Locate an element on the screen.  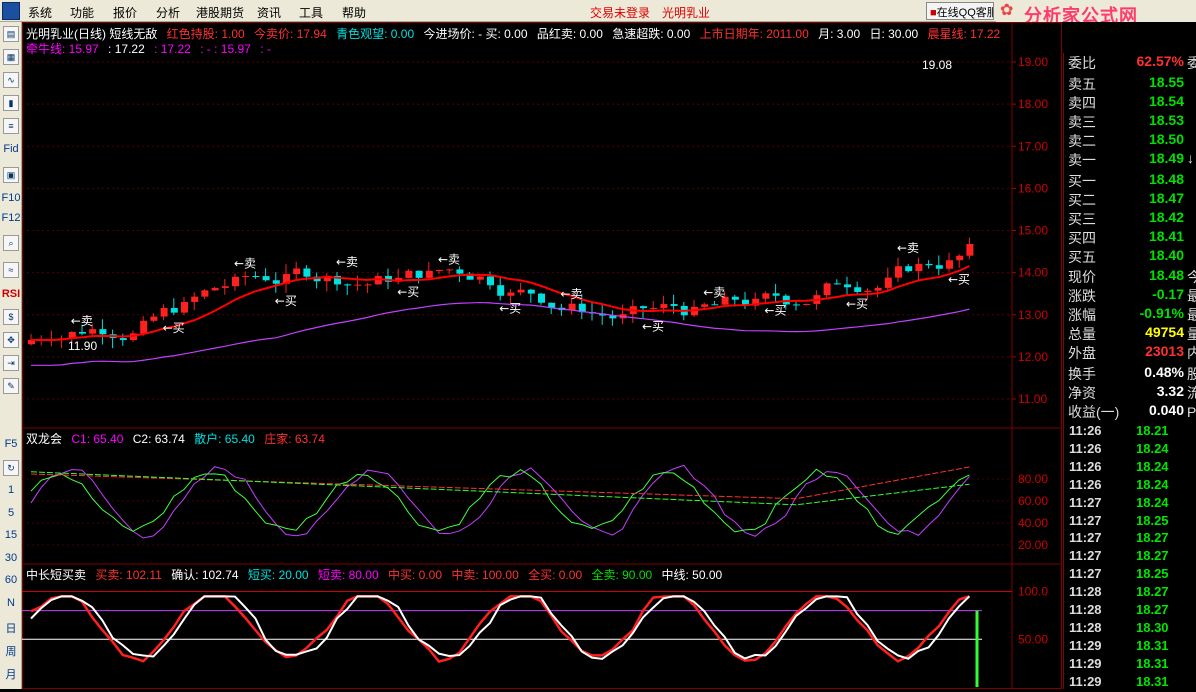
ind1-axis-label: 60.00 is located at coordinates (1033, 501).